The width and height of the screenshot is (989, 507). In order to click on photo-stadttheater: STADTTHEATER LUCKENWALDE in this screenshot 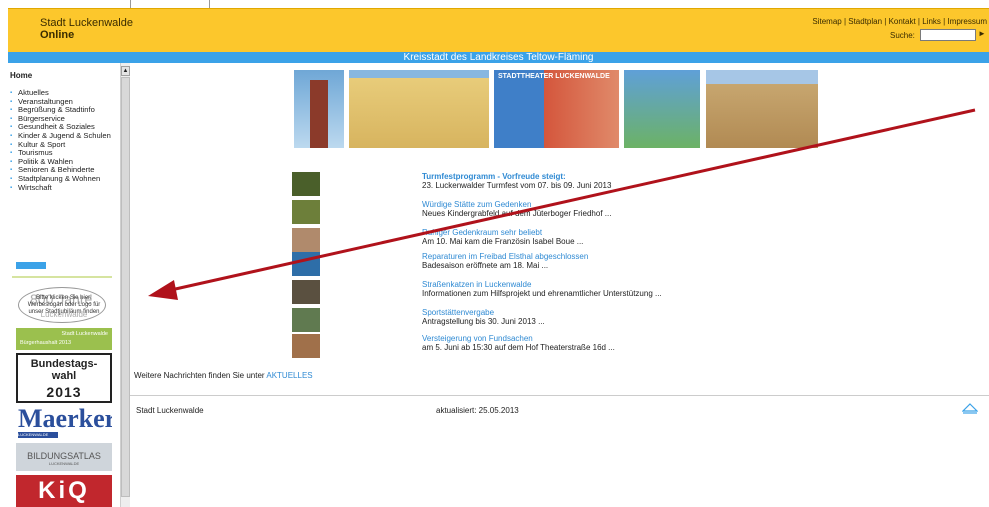, I will do `click(556, 109)`.